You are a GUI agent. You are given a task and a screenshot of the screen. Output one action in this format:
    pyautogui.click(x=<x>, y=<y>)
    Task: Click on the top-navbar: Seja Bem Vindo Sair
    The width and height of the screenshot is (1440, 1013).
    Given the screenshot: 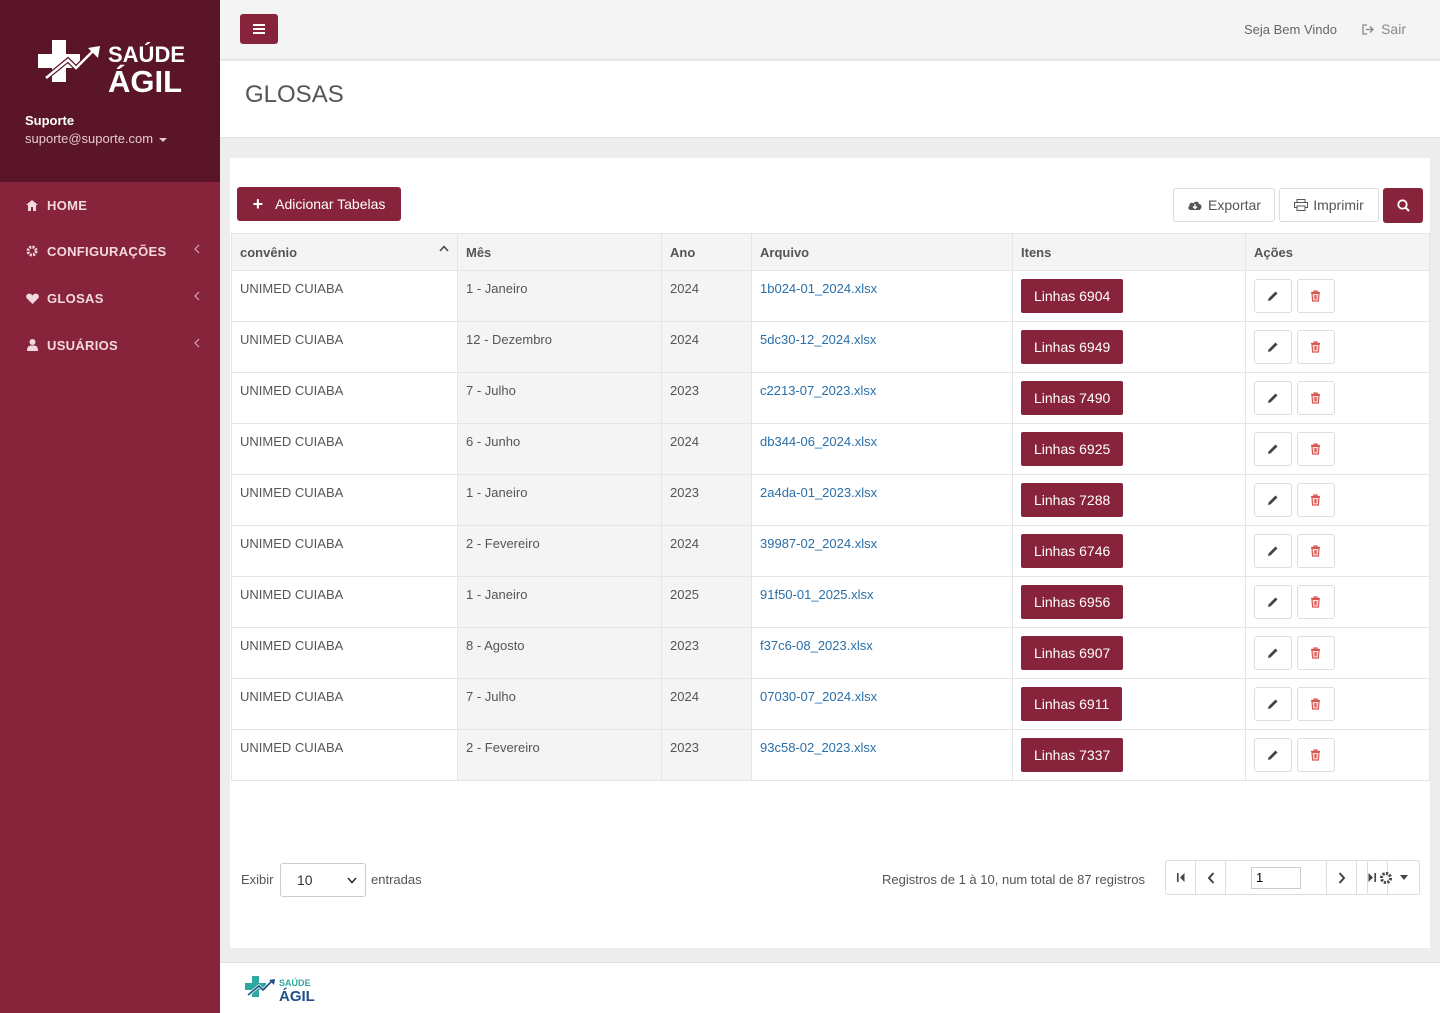 What is the action you would take?
    pyautogui.click(x=830, y=30)
    